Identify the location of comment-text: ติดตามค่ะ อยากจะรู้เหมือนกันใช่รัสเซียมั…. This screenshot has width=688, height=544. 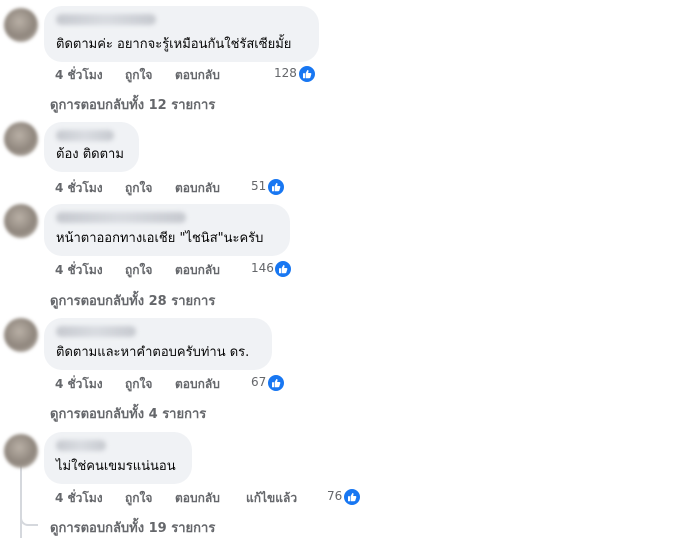
(174, 44).